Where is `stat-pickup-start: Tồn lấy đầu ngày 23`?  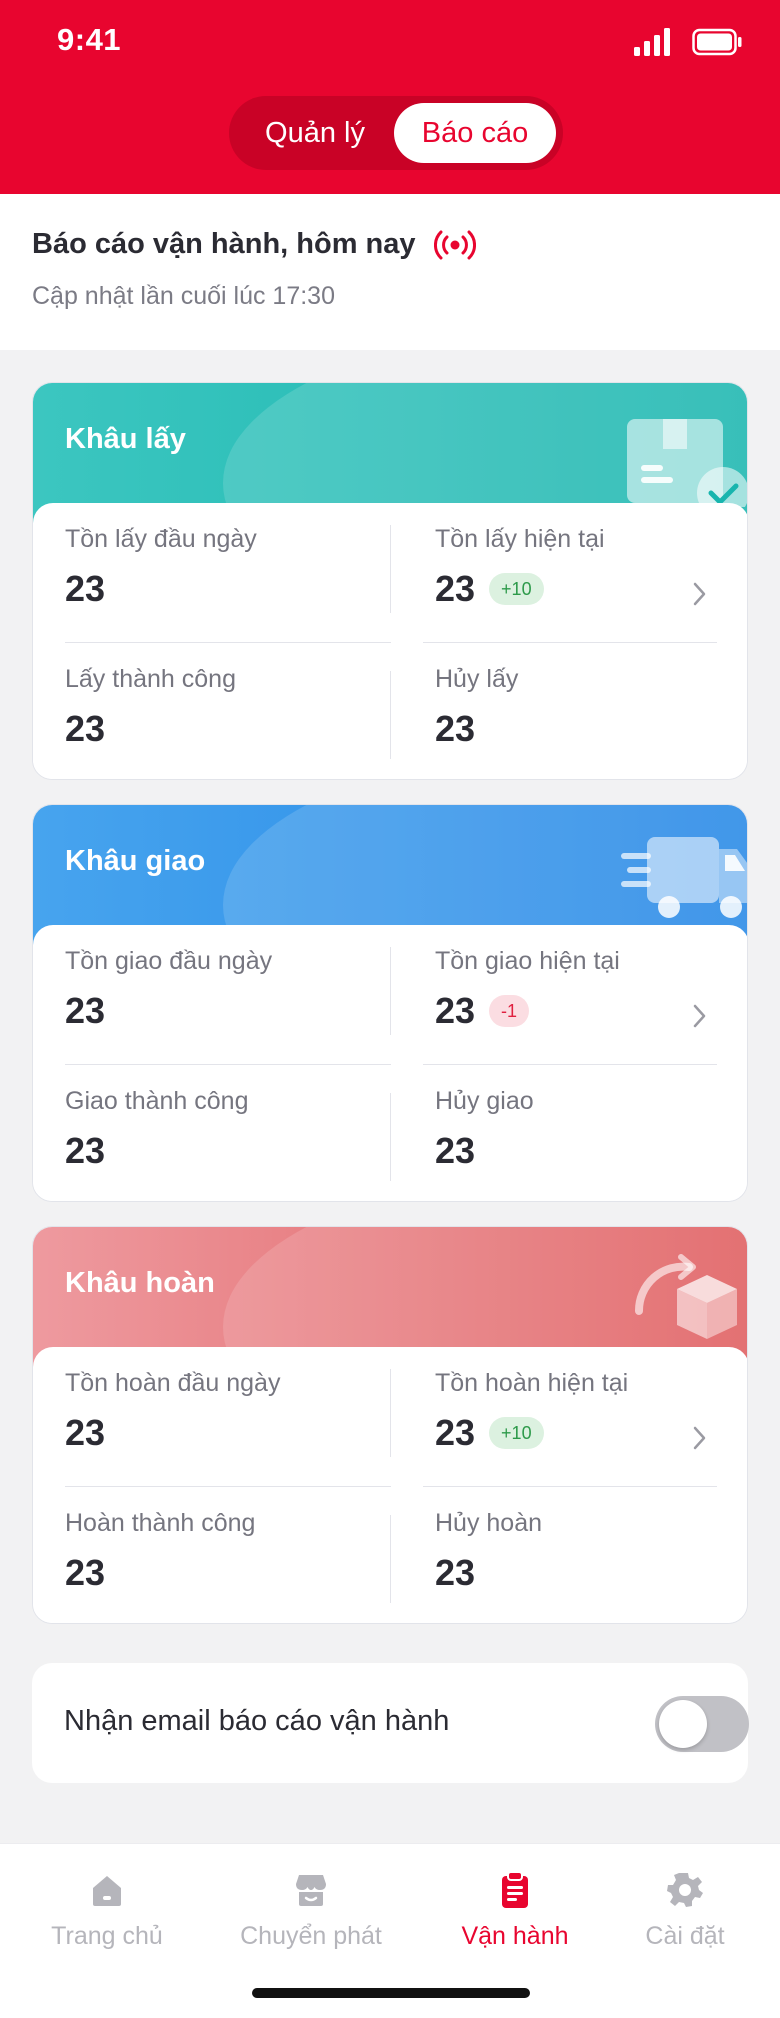
stat-pickup-start: Tồn lấy đầu ngày 23 is located at coordinates (161, 567).